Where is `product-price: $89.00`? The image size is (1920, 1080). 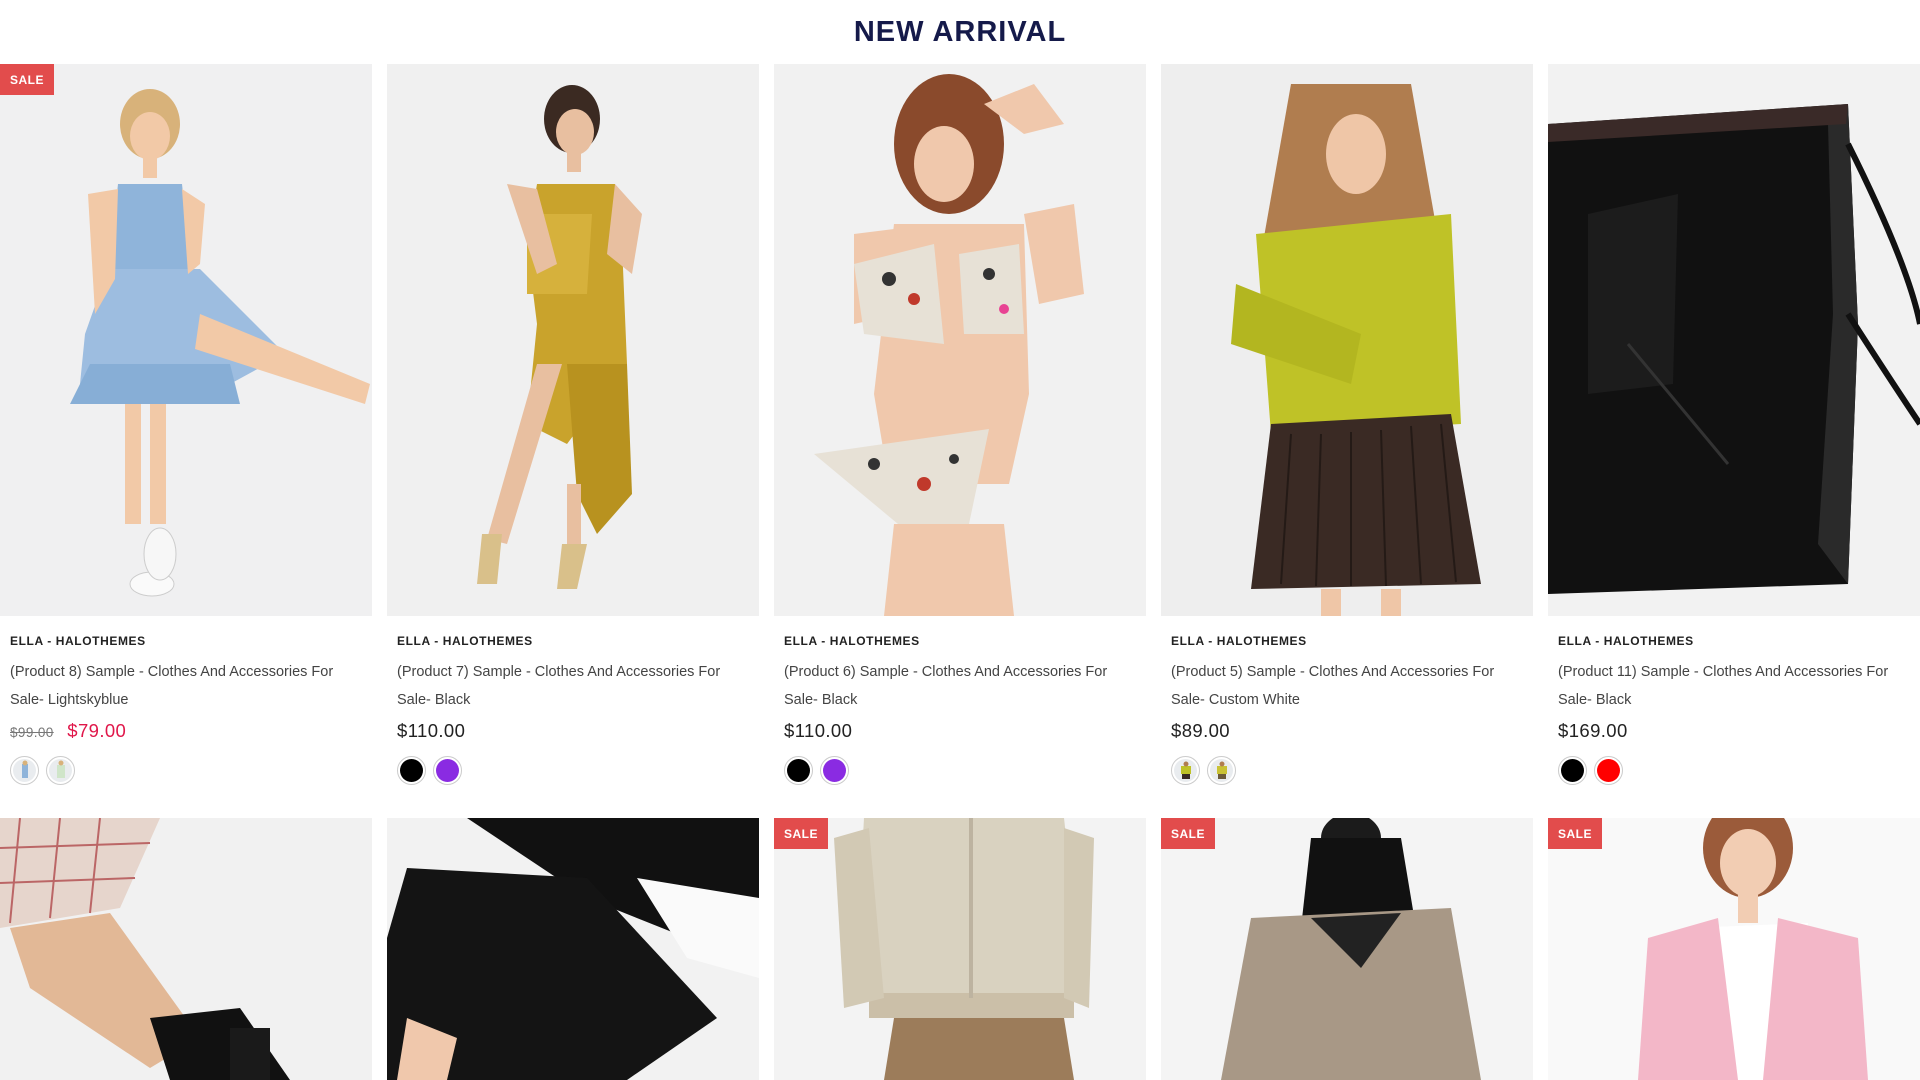
product-price: $89.00 is located at coordinates (1347, 731).